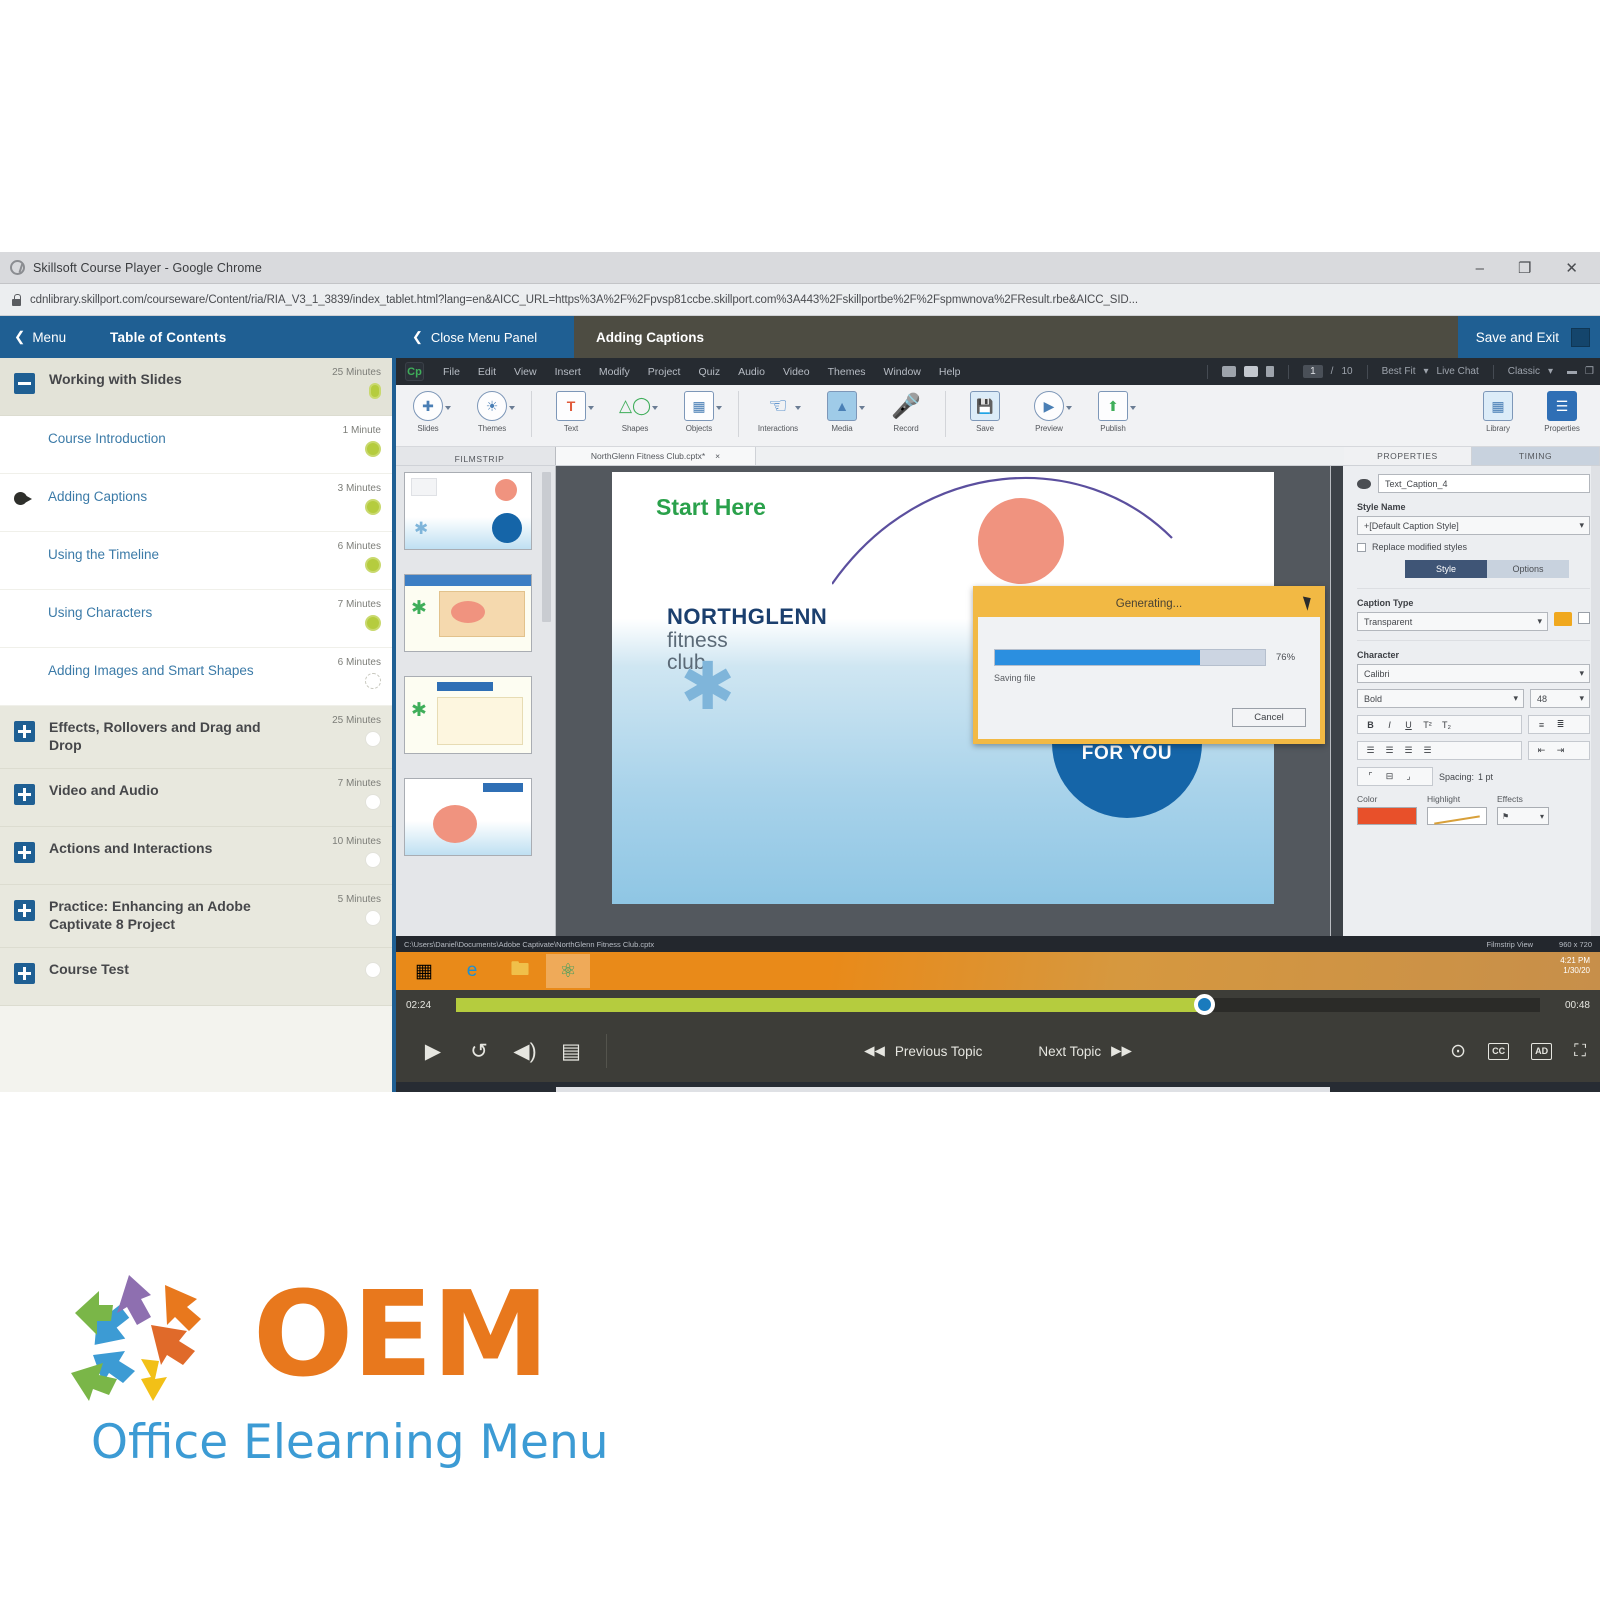 The width and height of the screenshot is (1600, 1600). I want to click on dialog-cancel-button: Cancel, so click(1269, 717).